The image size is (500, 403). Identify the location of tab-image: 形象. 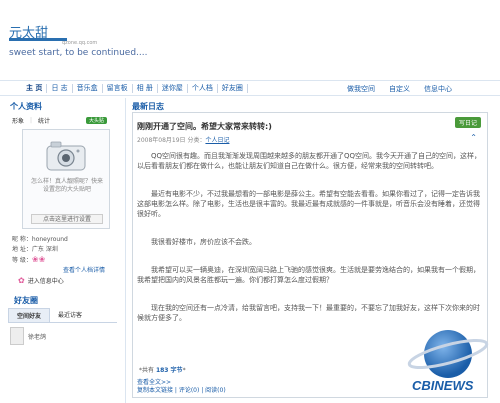
(18, 120).